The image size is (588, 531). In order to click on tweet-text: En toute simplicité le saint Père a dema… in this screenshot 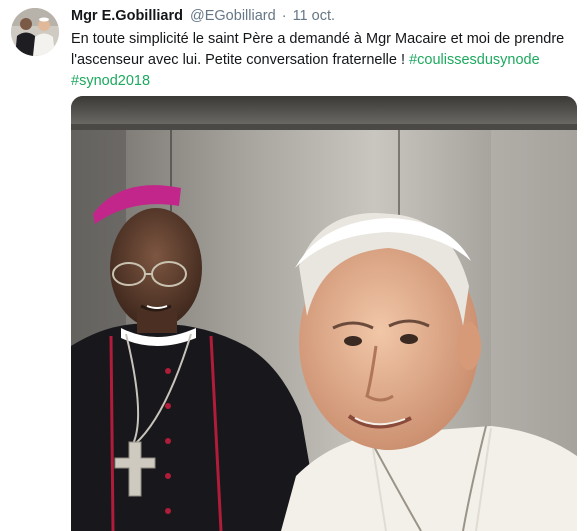, I will do `click(324, 60)`.